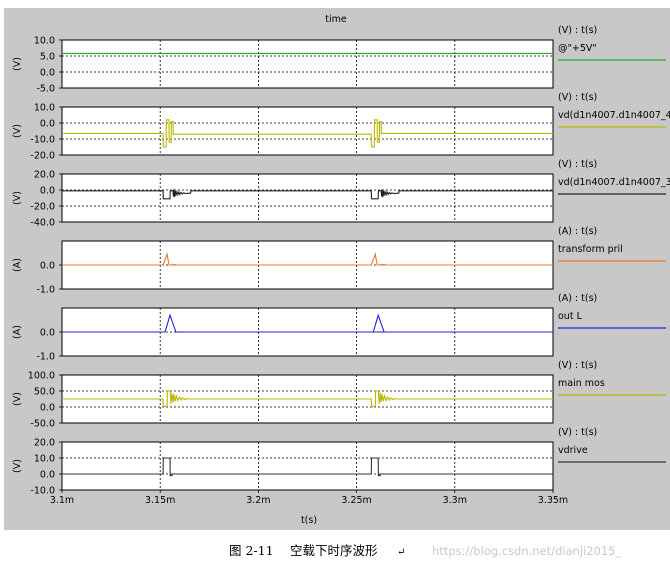 This screenshot has height=566, width=670. What do you see at coordinates (258, 500) in the screenshot?
I see `x-tick-label: 3.2m` at bounding box center [258, 500].